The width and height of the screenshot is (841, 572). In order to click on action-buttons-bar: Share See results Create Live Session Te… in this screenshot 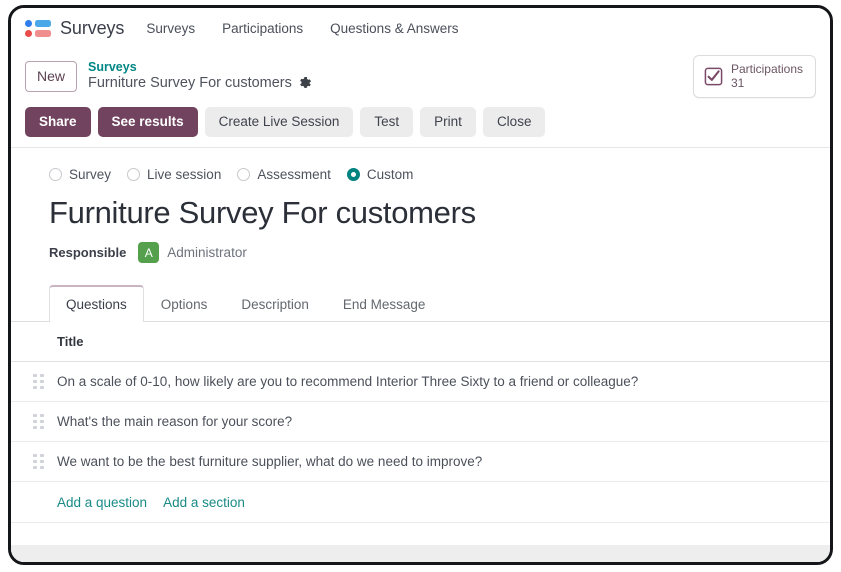, I will do `click(420, 124)`.